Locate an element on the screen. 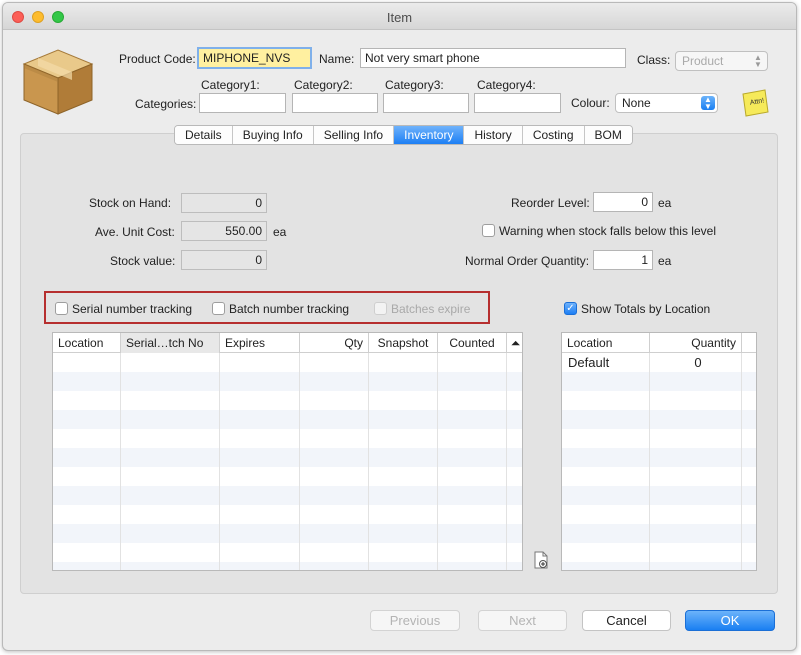  product-code-label: Product Code: is located at coordinates (157, 59).